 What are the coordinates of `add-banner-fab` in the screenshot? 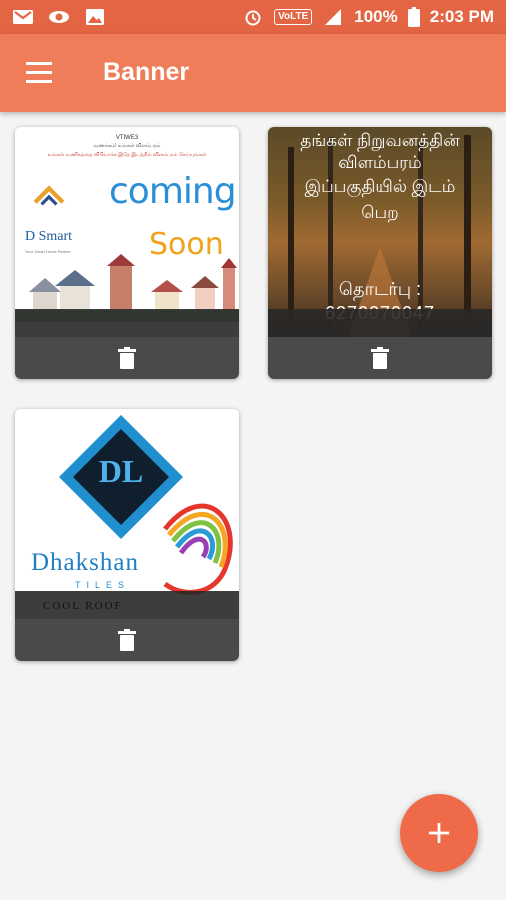 It's located at (439, 833).